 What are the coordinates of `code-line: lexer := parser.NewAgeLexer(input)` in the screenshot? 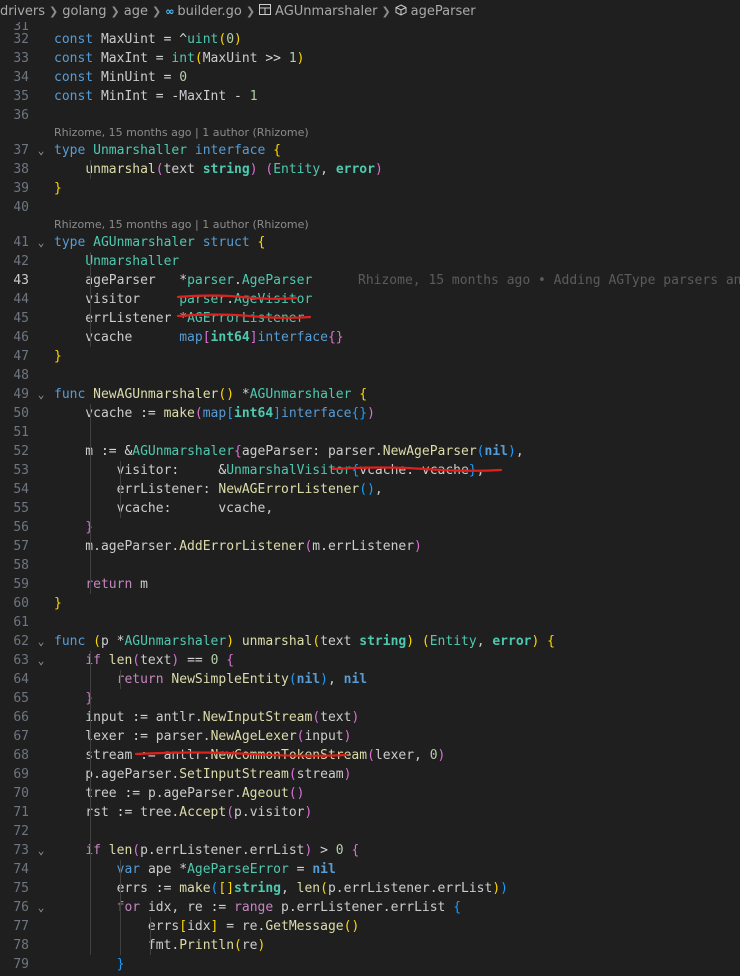 It's located at (397, 736).